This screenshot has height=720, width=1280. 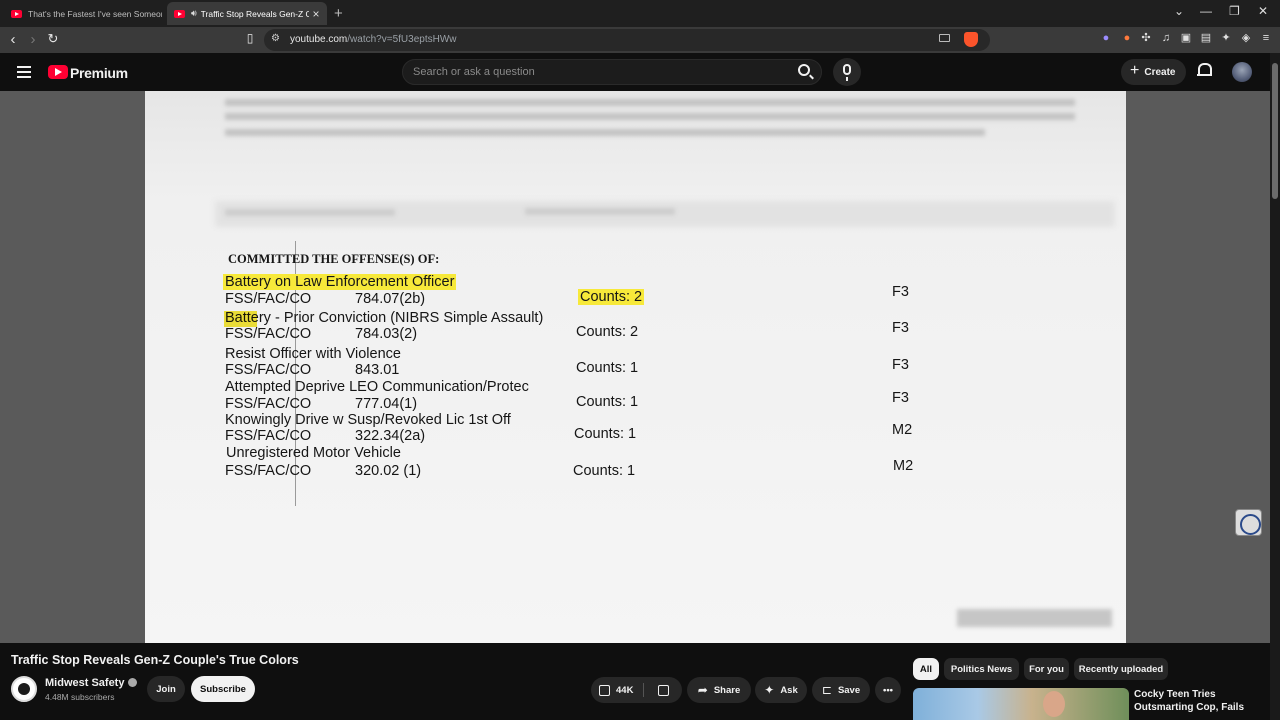 What do you see at coordinates (981, 669) in the screenshot?
I see `chip-politics-news: Politics News` at bounding box center [981, 669].